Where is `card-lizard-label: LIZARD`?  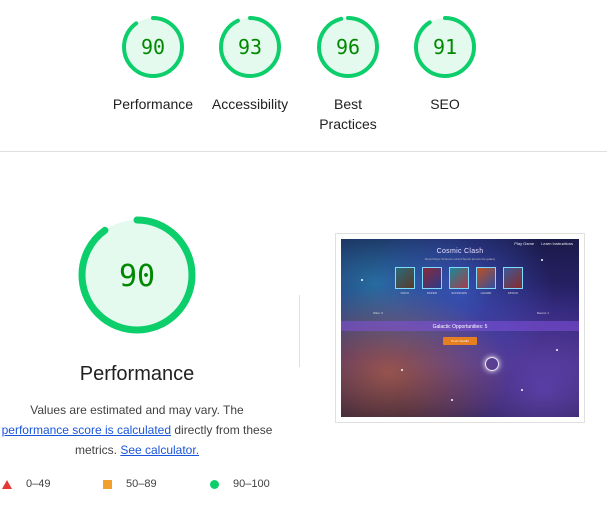
card-lizard-label: LIZARD is located at coordinates (486, 293).